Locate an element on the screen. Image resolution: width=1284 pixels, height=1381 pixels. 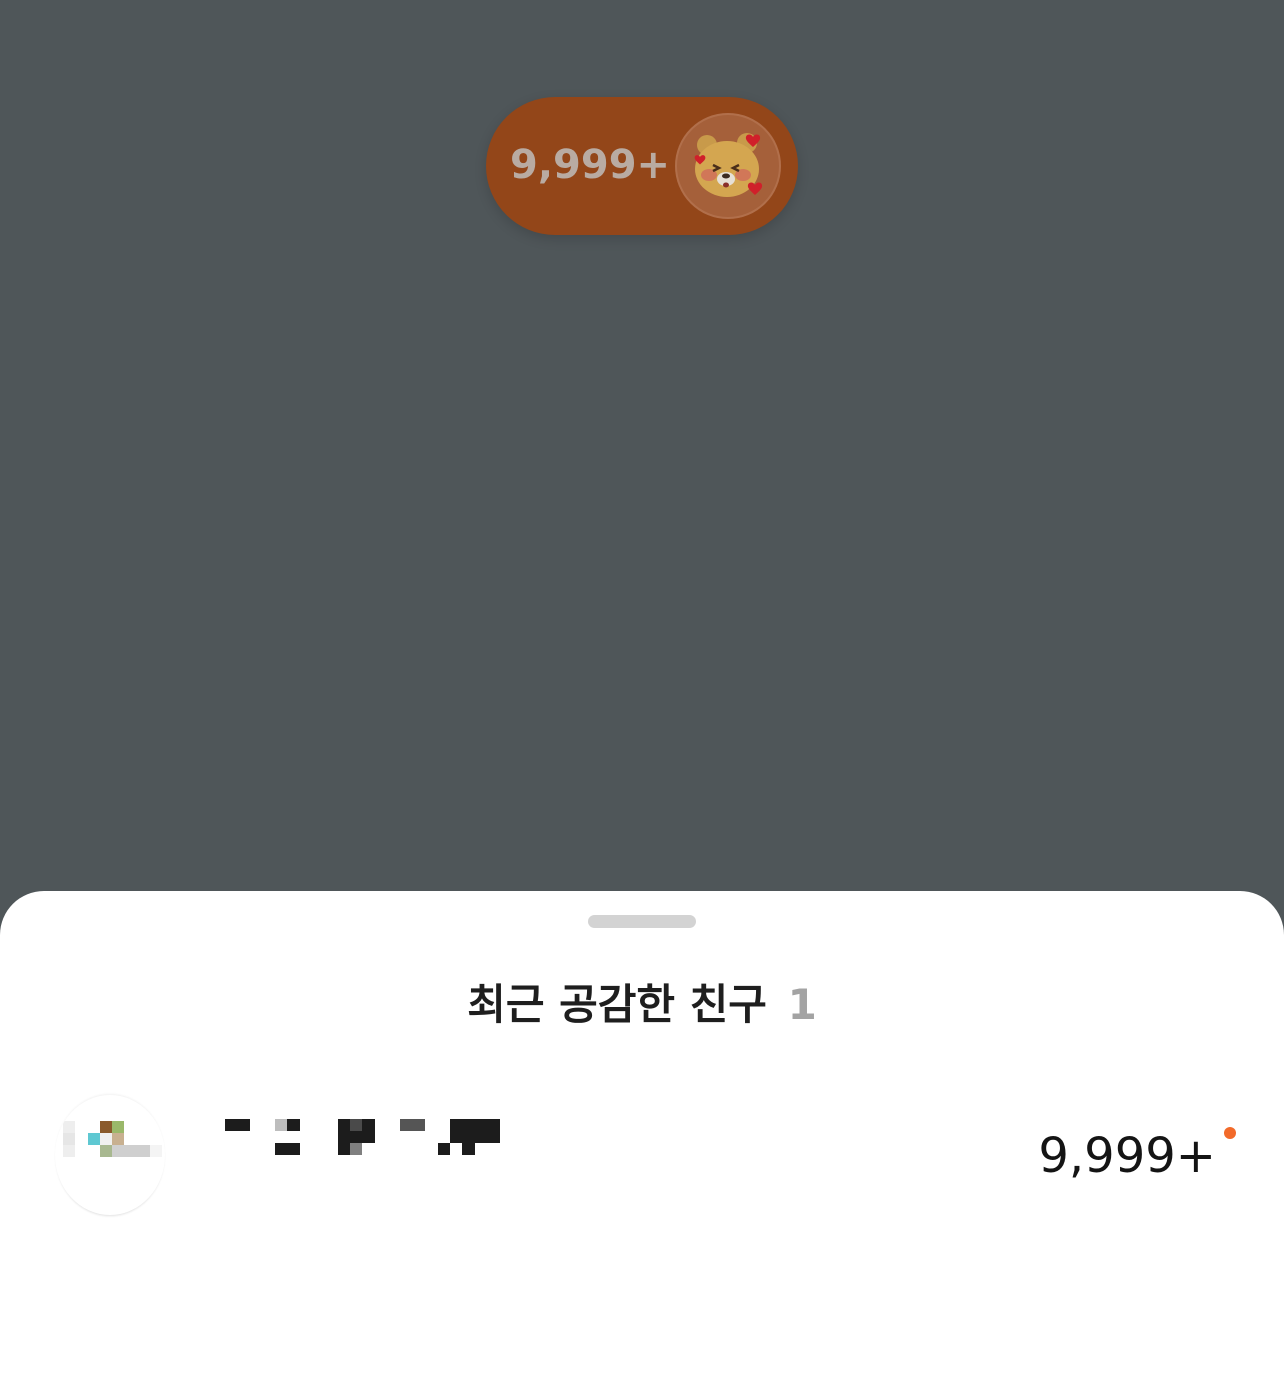
reaction-total-count: 9,999+ is located at coordinates (590, 165).